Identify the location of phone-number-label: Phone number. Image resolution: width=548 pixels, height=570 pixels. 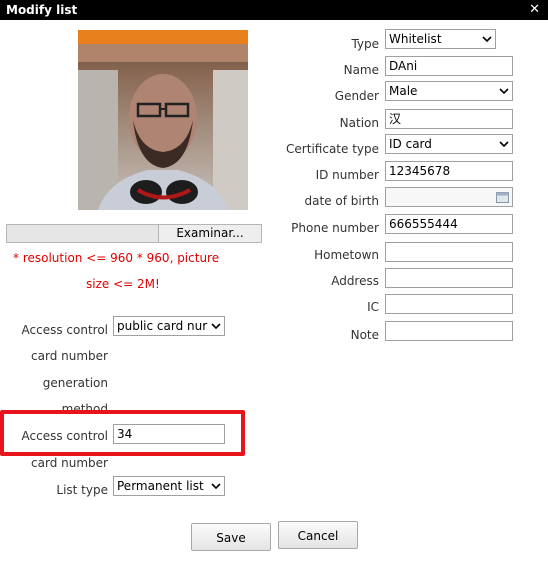
(335, 228).